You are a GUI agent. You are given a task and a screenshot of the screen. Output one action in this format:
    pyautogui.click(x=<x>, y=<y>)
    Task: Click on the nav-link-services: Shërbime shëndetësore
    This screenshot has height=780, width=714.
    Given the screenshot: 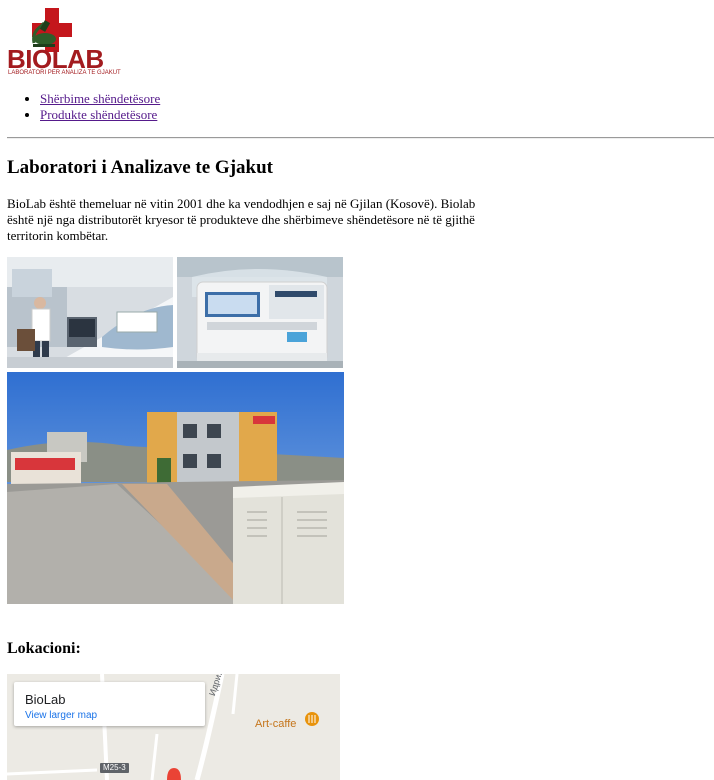 What is the action you would take?
    pyautogui.click(x=100, y=98)
    